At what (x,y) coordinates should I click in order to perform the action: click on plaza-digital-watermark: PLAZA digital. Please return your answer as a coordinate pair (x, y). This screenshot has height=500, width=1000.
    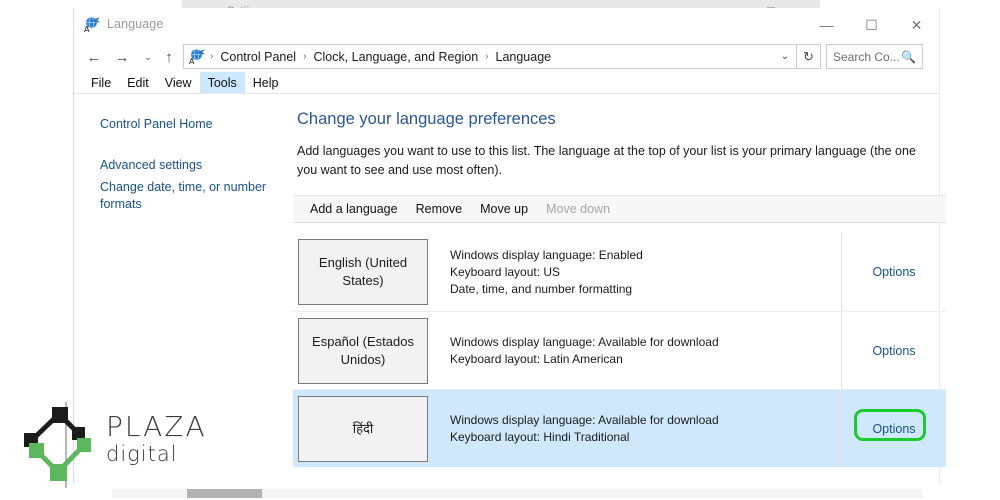
    Looking at the image, I should click on (114, 446).